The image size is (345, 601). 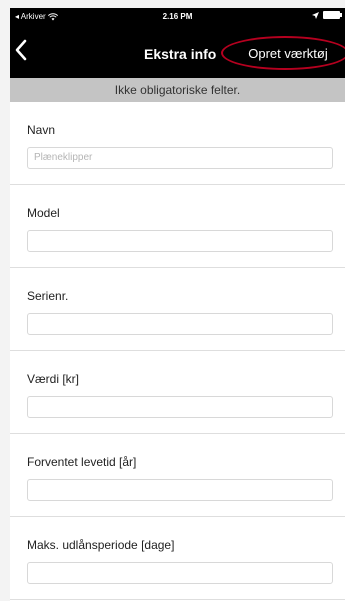 I want to click on page-title: Ekstra info, so click(x=180, y=54).